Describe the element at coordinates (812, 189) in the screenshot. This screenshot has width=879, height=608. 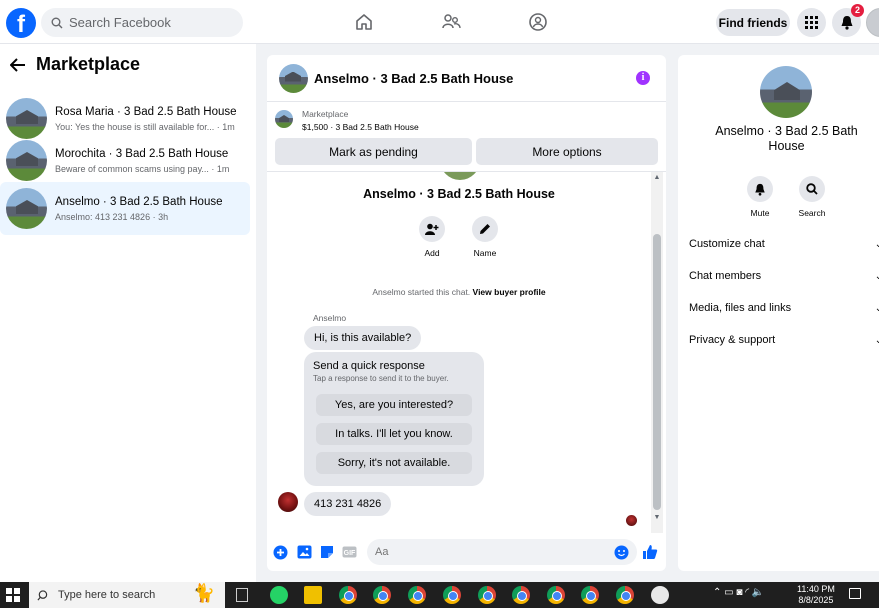
I see `magnifier-icon` at that location.